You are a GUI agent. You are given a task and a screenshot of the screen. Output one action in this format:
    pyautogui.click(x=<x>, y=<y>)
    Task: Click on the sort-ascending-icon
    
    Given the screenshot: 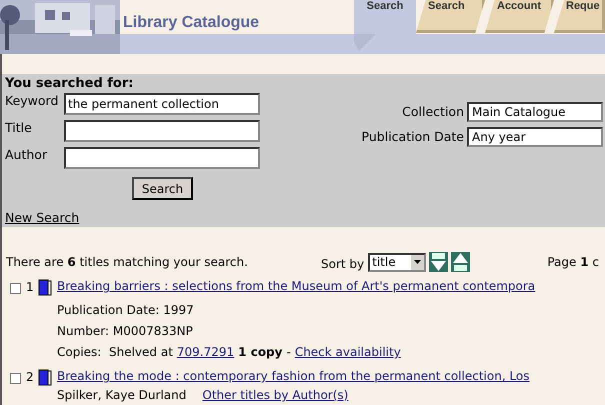 What is the action you would take?
    pyautogui.click(x=438, y=262)
    